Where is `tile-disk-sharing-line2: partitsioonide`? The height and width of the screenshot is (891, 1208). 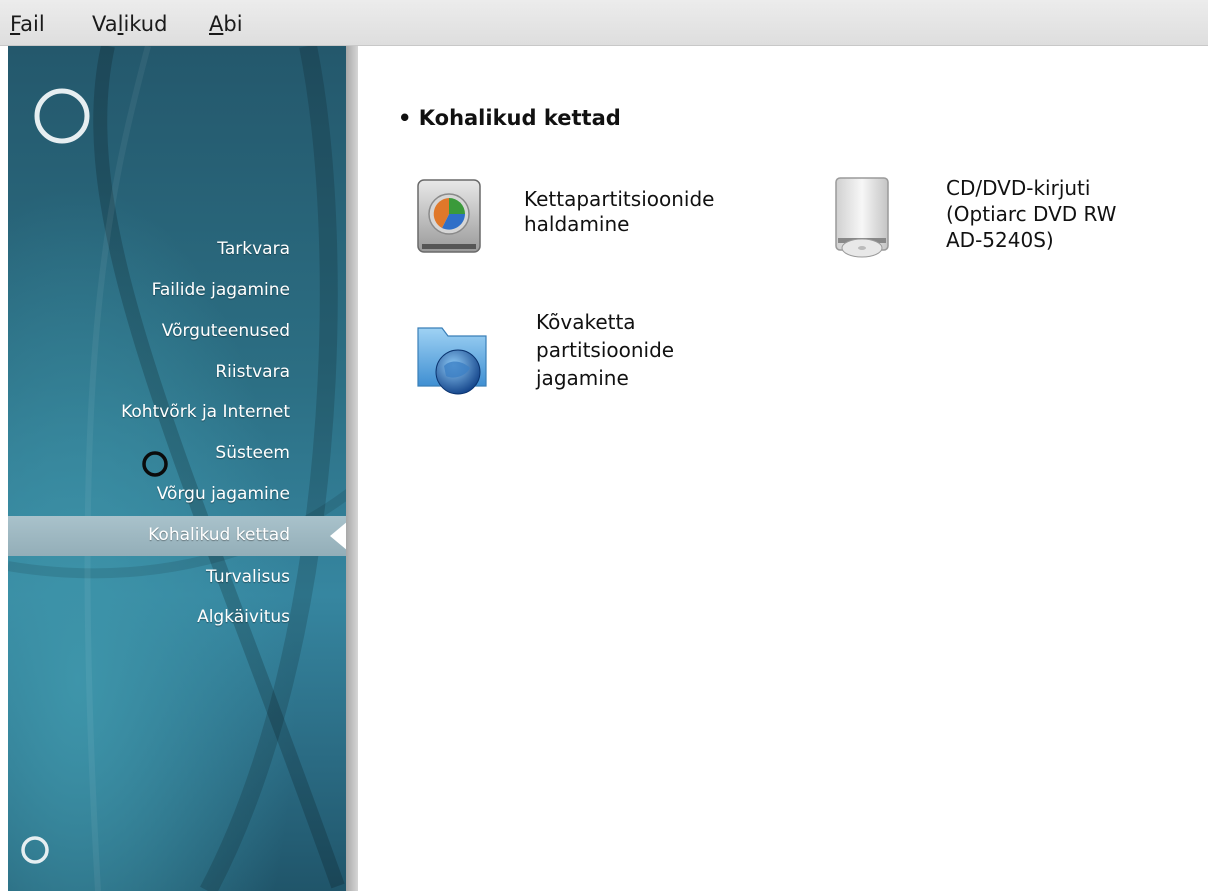 tile-disk-sharing-line2: partitsioonide is located at coordinates (605, 350).